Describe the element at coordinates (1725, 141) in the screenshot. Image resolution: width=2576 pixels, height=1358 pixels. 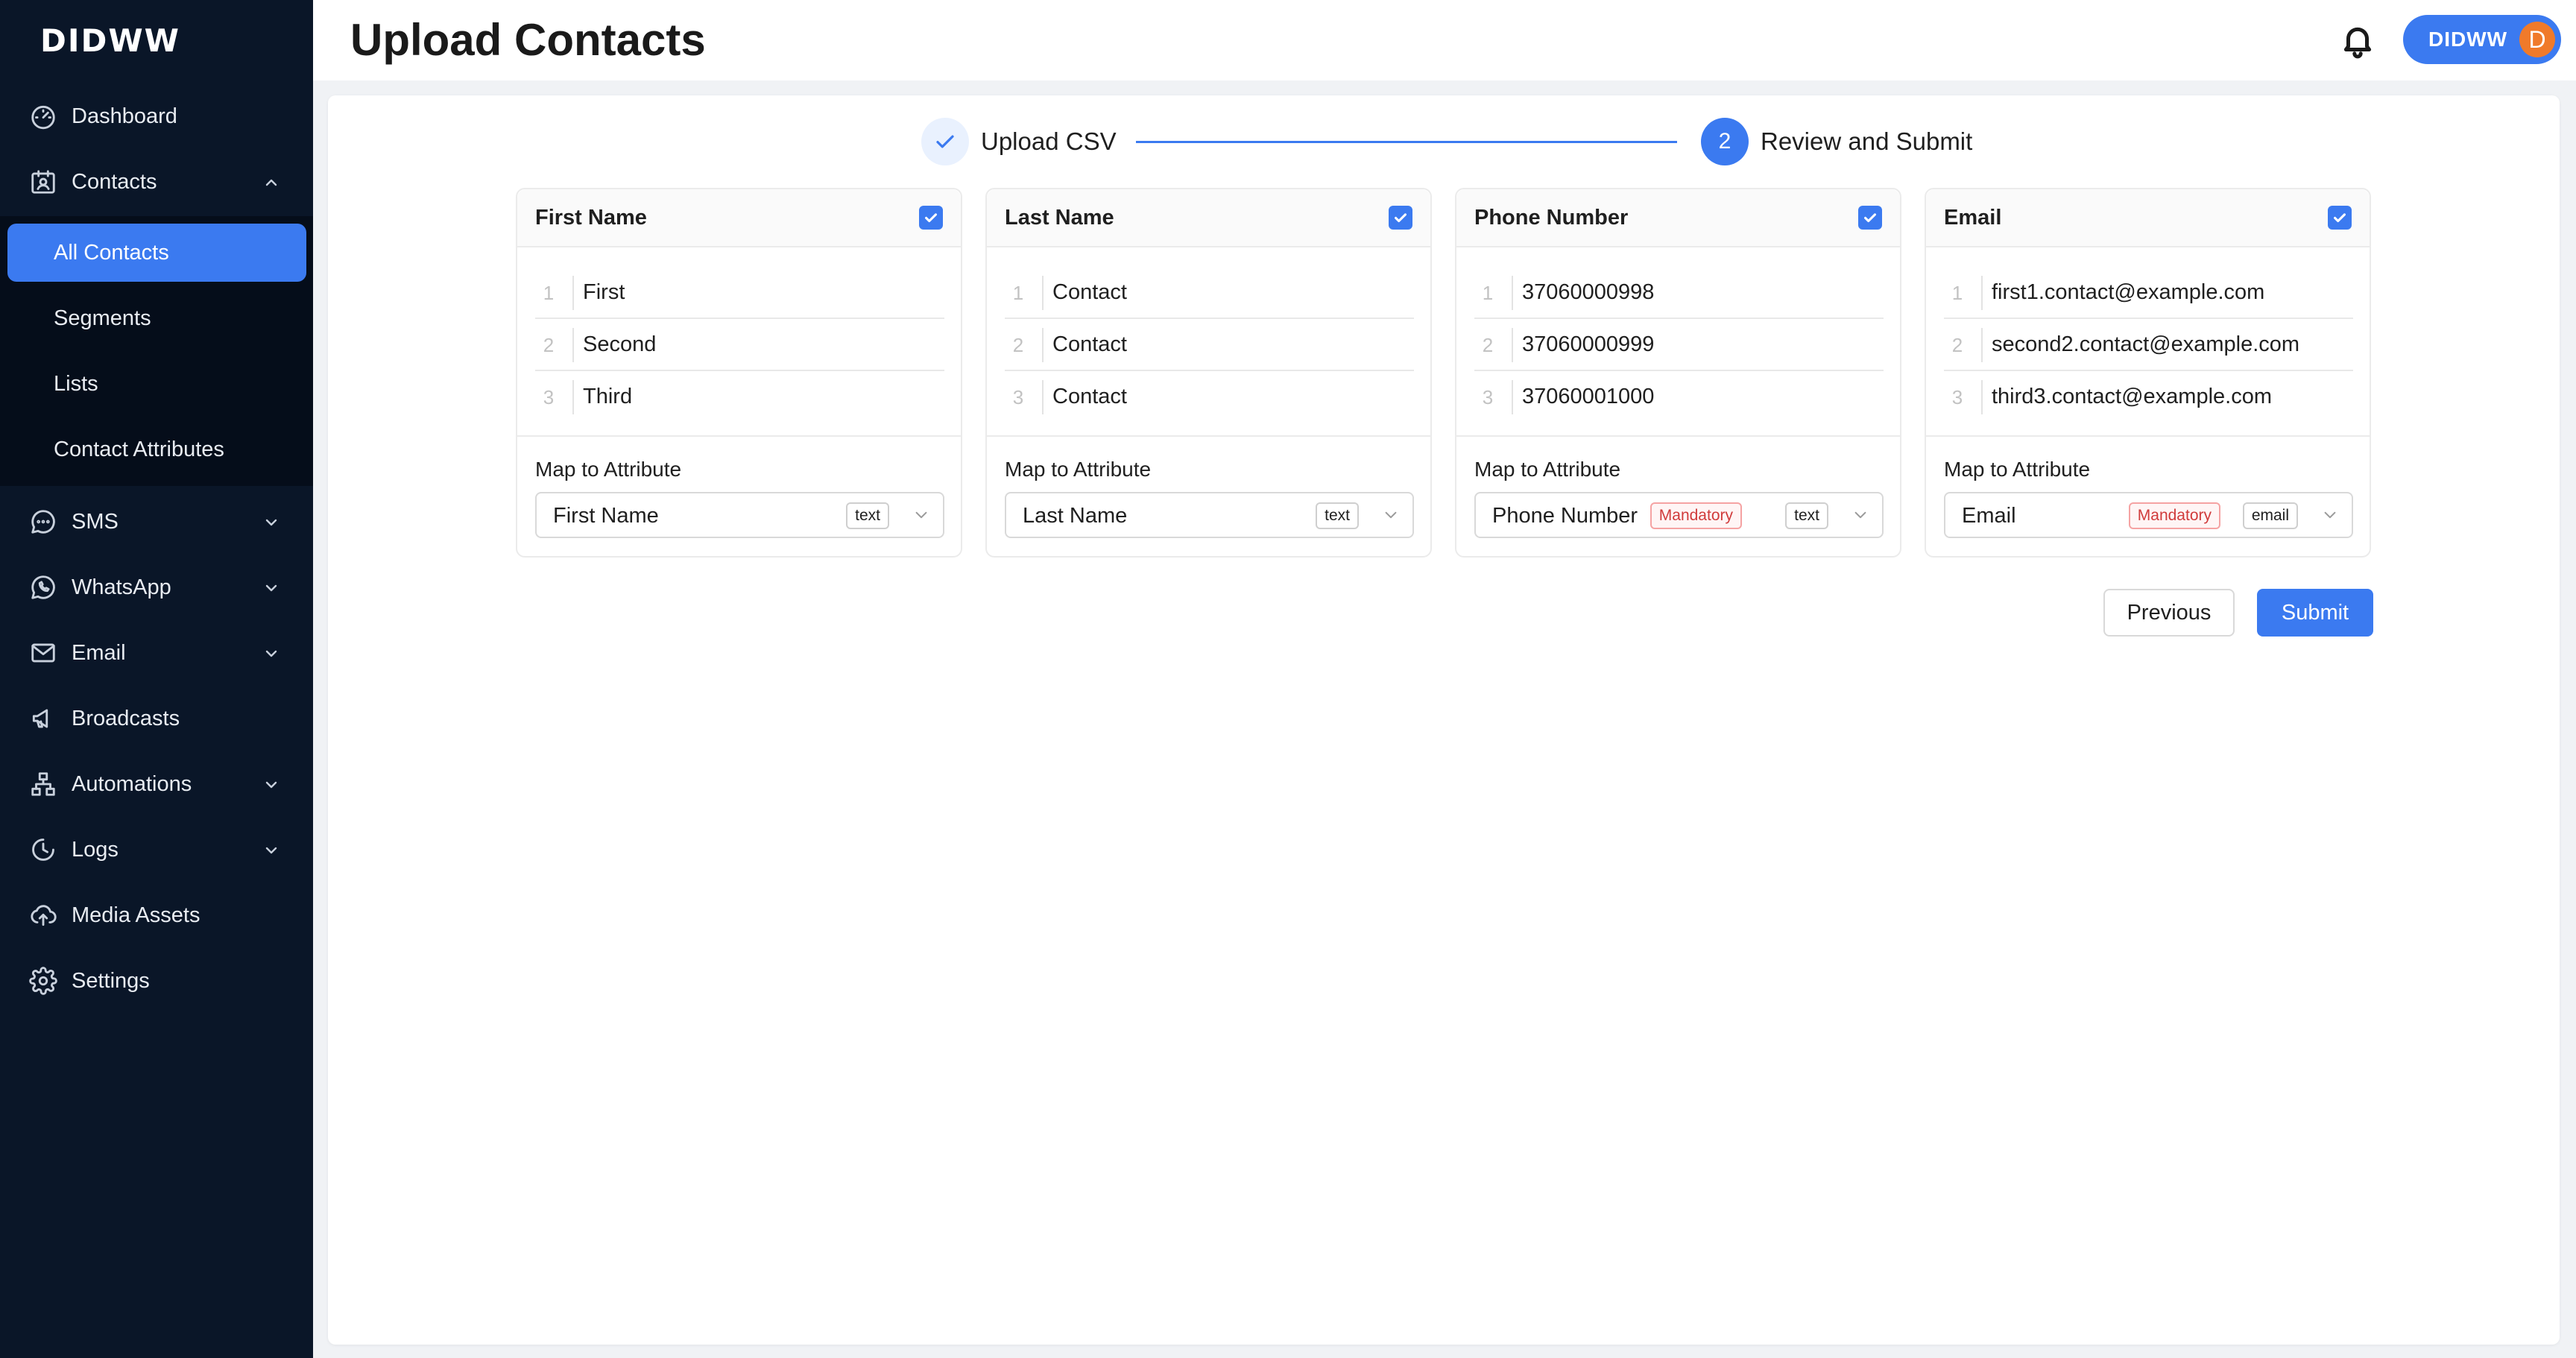
I see `step-number-badge: 2` at that location.